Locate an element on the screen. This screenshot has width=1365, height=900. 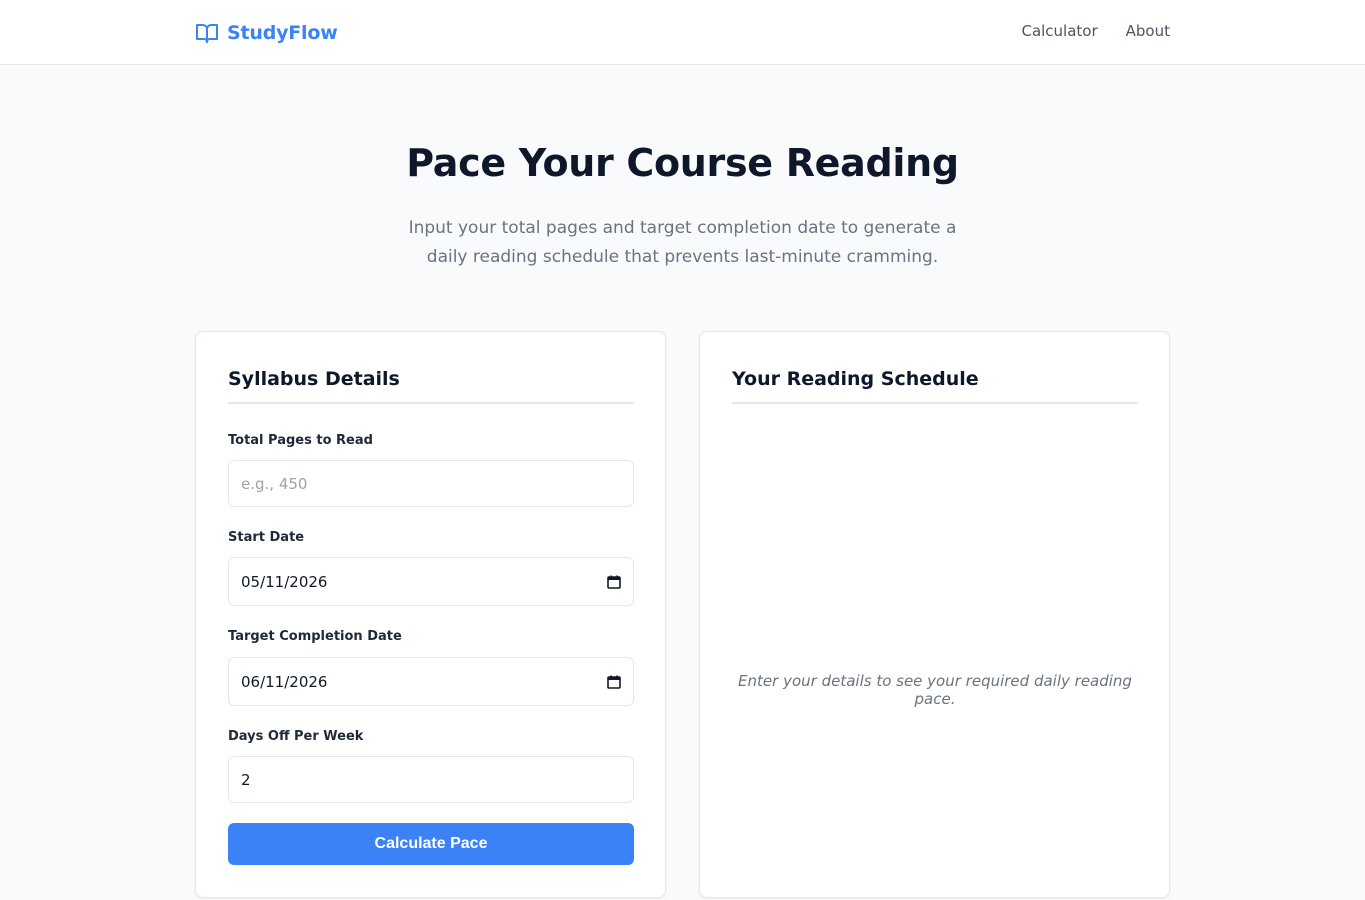
start-date-input: 05/11/2026 is located at coordinates (431, 581).